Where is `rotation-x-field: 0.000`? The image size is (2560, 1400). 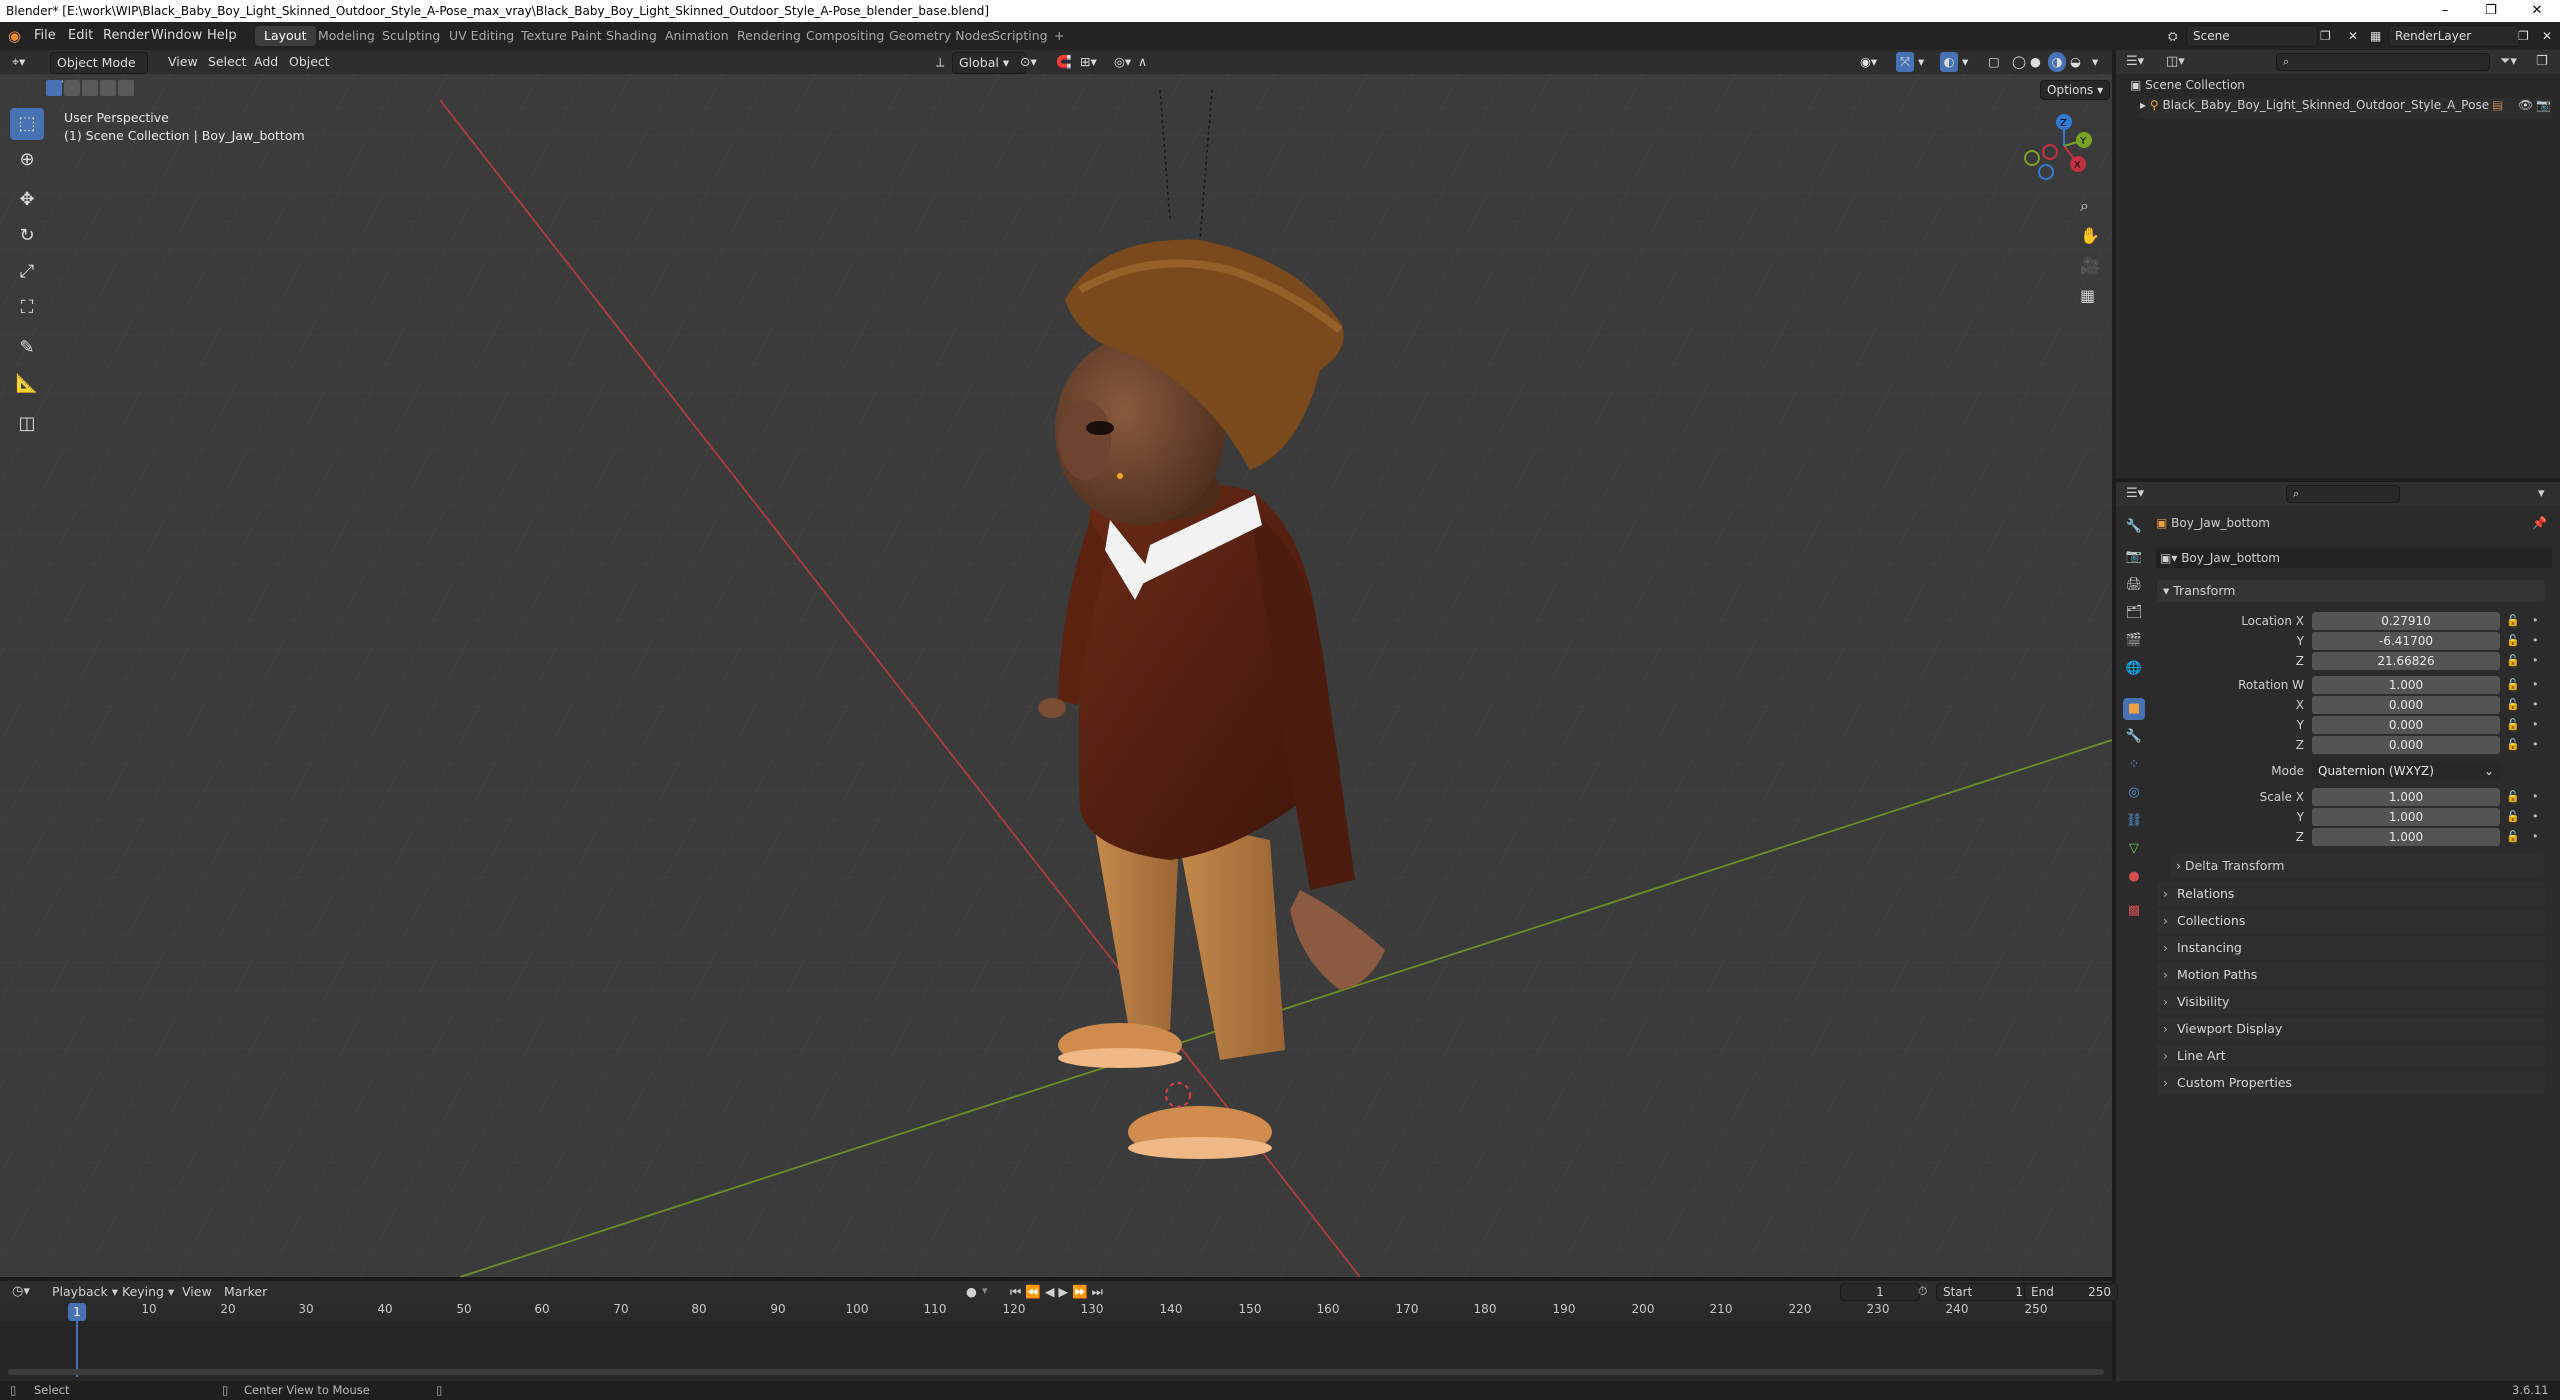
rotation-x-field: 0.000 is located at coordinates (2406, 705).